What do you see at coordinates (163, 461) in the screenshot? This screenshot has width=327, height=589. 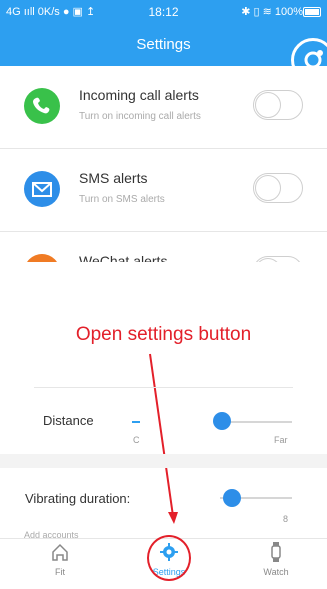 I see `section-gap` at bounding box center [163, 461].